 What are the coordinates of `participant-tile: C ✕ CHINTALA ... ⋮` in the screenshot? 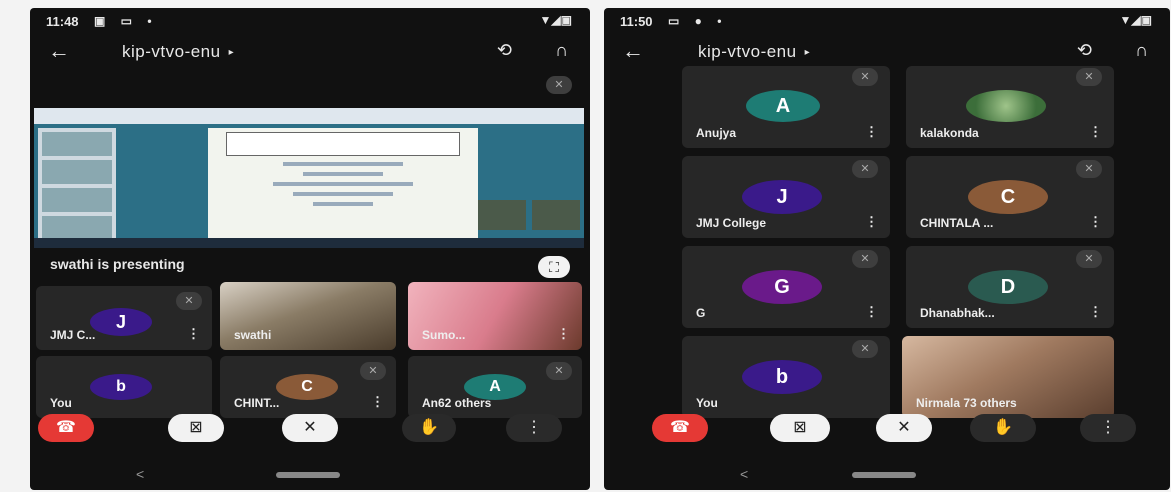 It's located at (1010, 197).